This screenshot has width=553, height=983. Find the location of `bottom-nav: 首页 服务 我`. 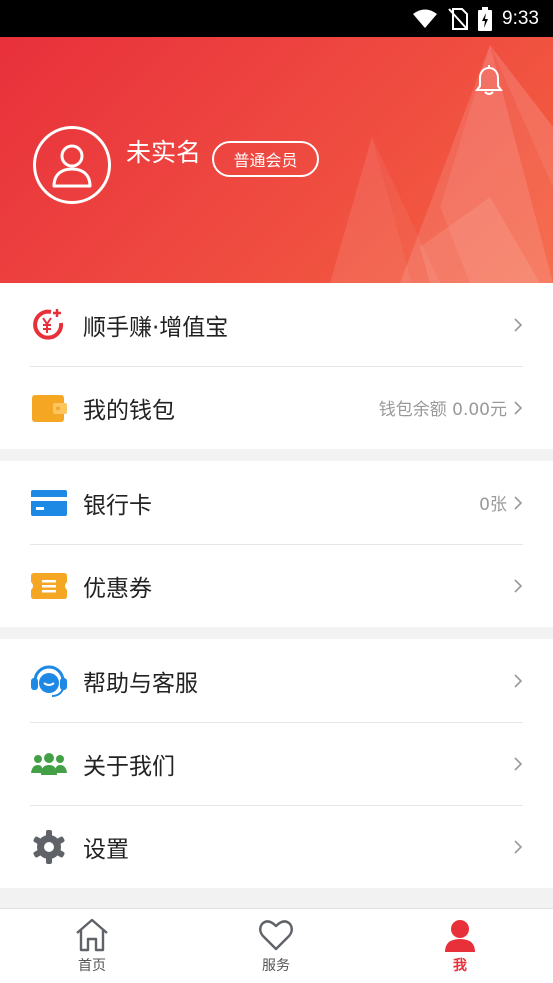

bottom-nav: 首页 服务 我 is located at coordinates (276, 945).